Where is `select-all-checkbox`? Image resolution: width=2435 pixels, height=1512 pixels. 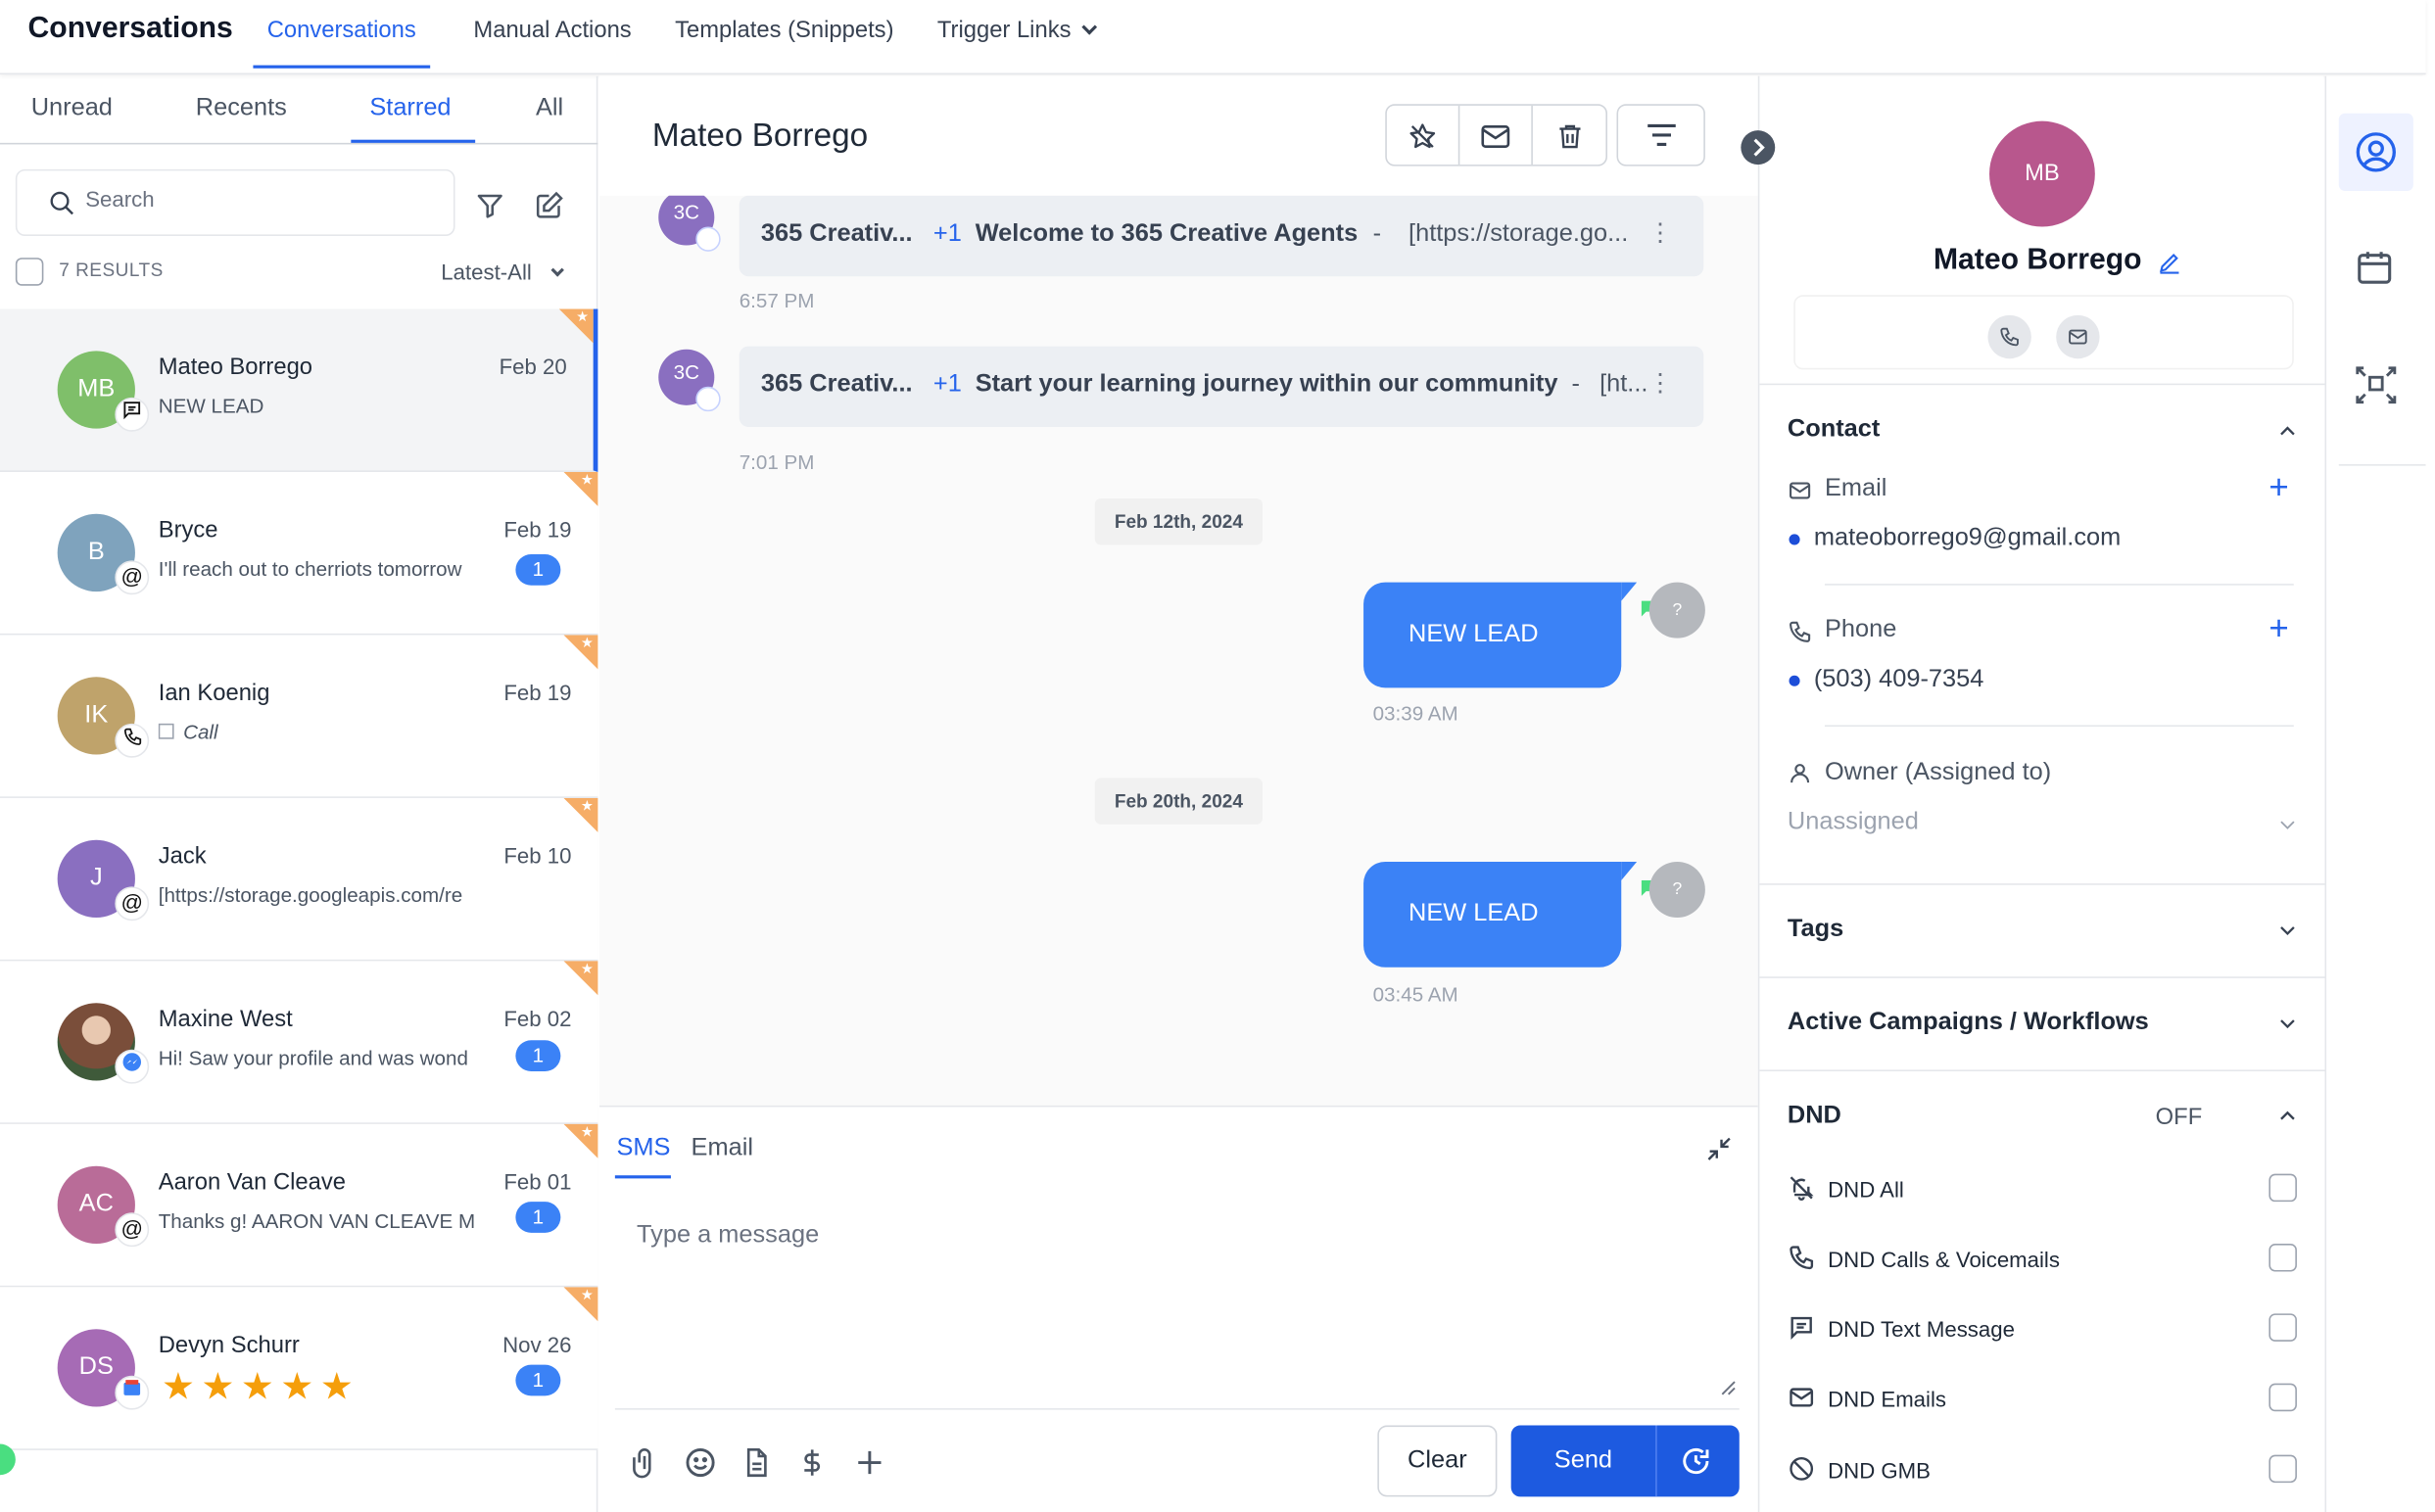 select-all-checkbox is located at coordinates (29, 272).